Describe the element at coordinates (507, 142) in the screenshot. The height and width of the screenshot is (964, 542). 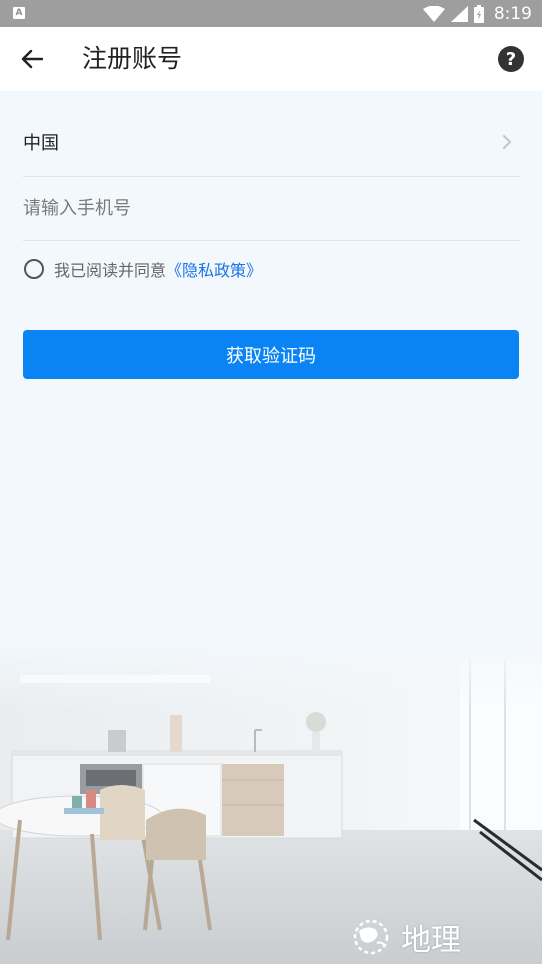
I see `chevron-right-icon` at that location.